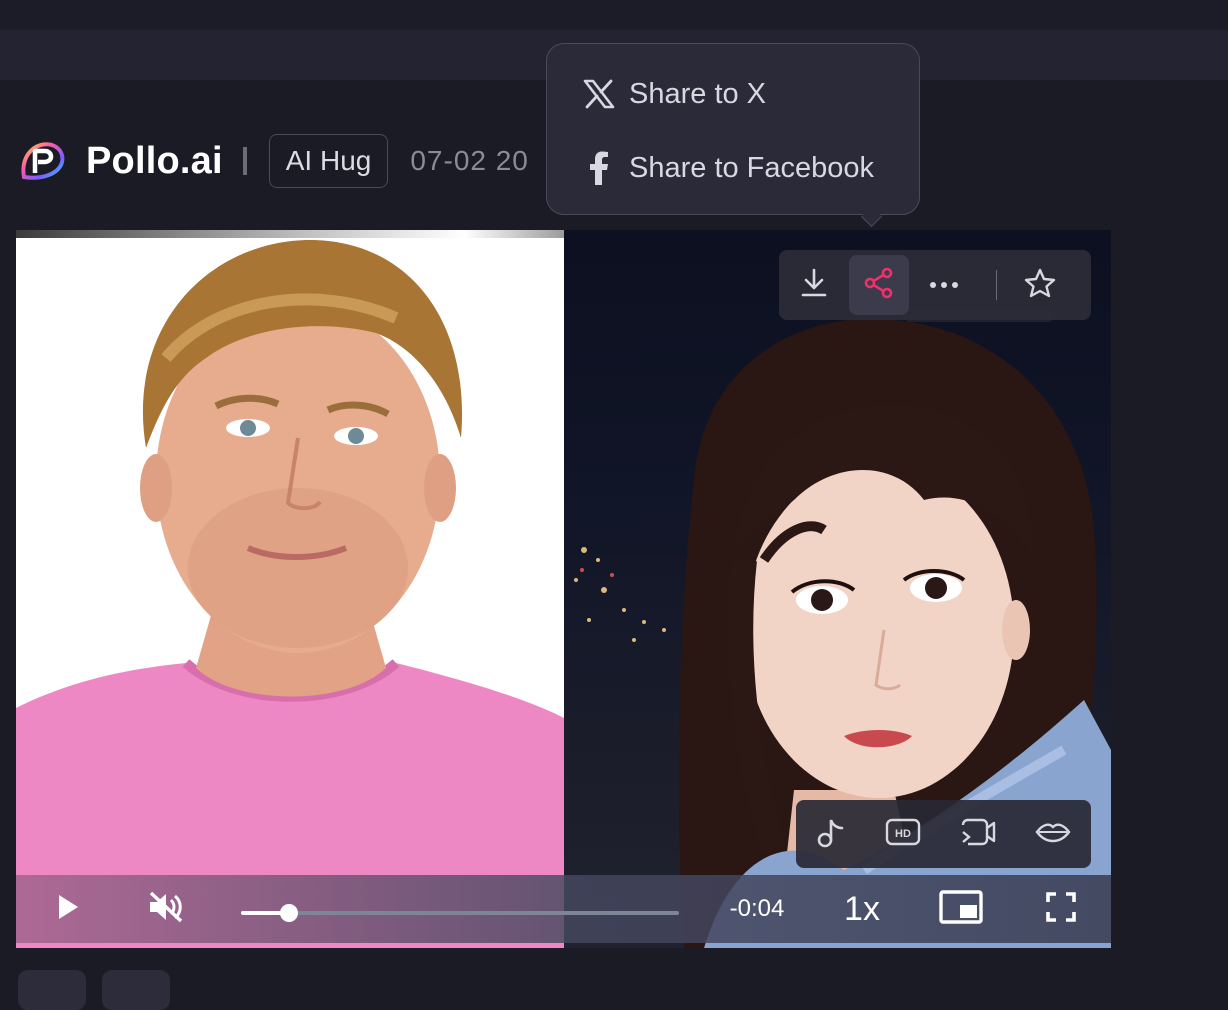 This screenshot has width=1228, height=1010. What do you see at coordinates (136, 990) in the screenshot?
I see `footer-reuse-button` at bounding box center [136, 990].